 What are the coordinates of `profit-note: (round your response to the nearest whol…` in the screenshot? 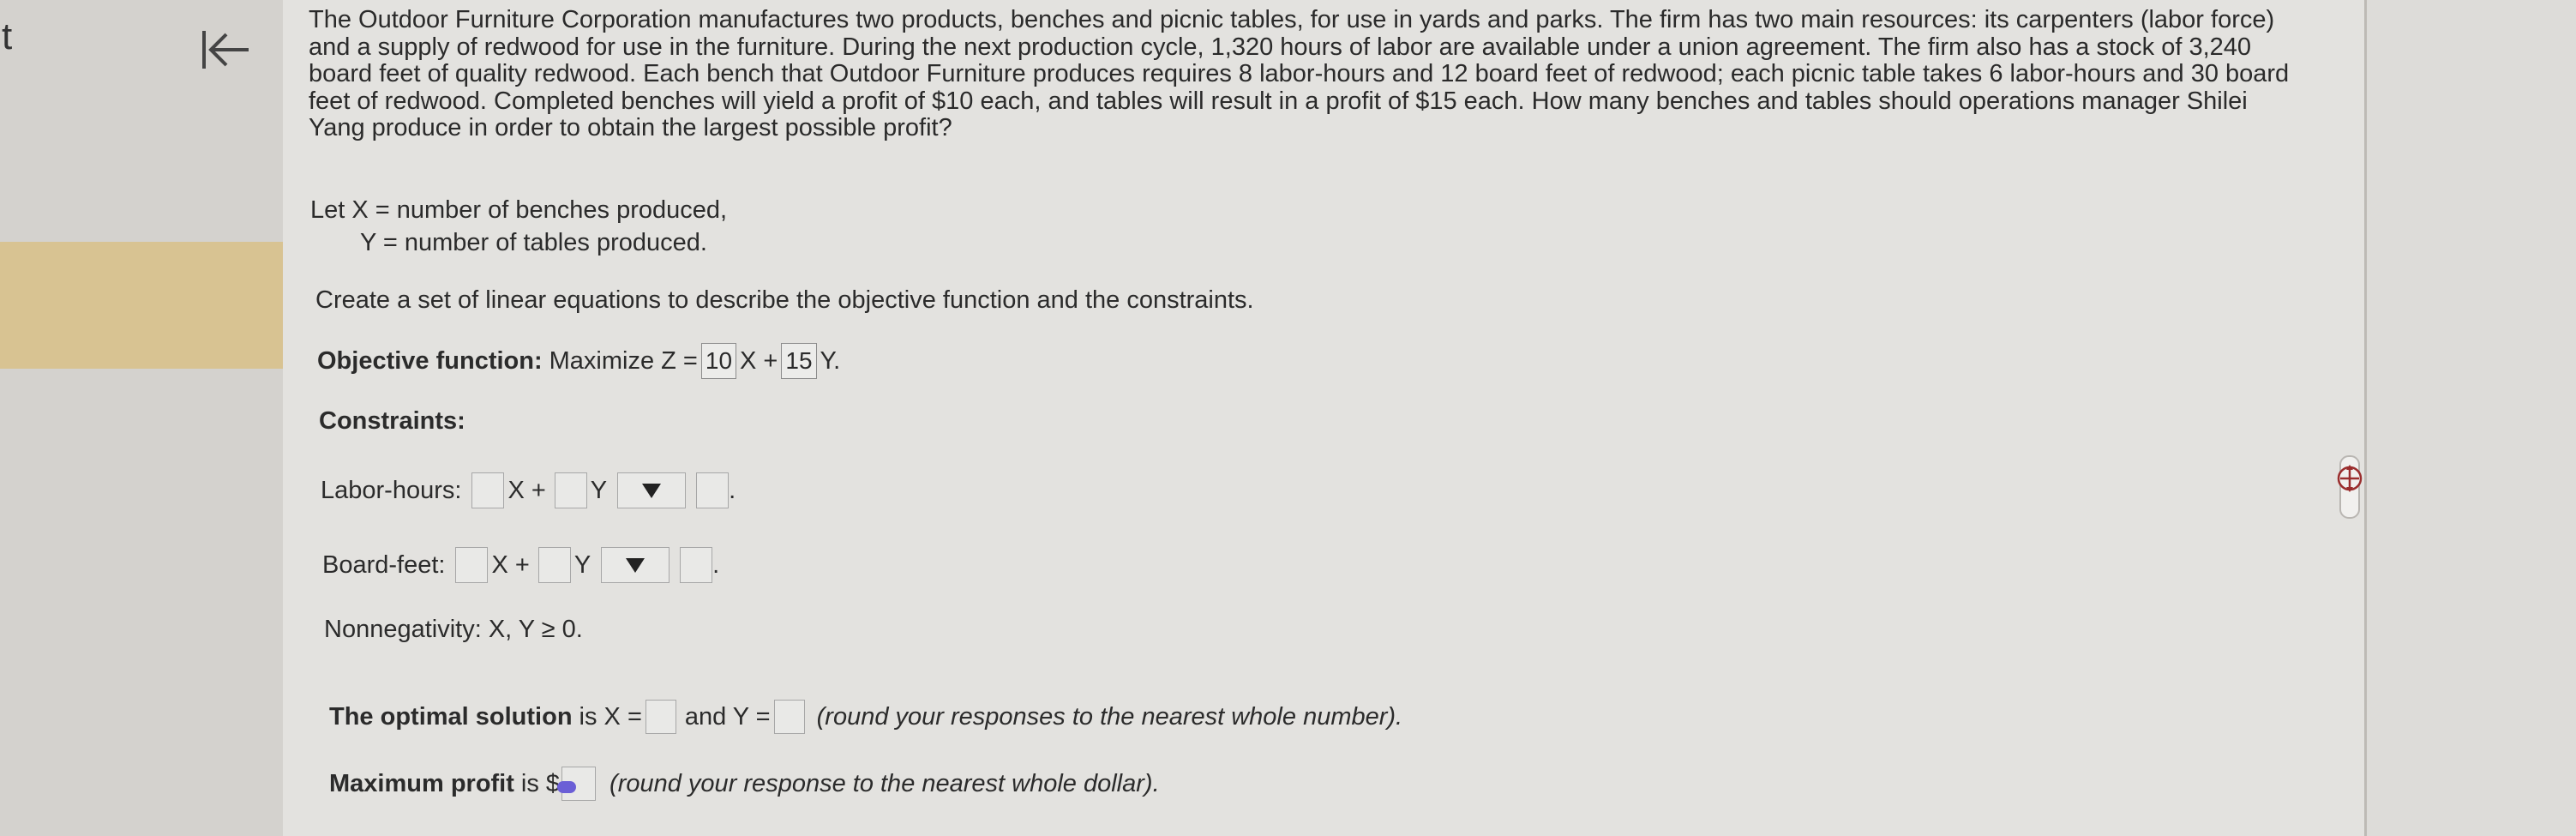 It's located at (884, 783).